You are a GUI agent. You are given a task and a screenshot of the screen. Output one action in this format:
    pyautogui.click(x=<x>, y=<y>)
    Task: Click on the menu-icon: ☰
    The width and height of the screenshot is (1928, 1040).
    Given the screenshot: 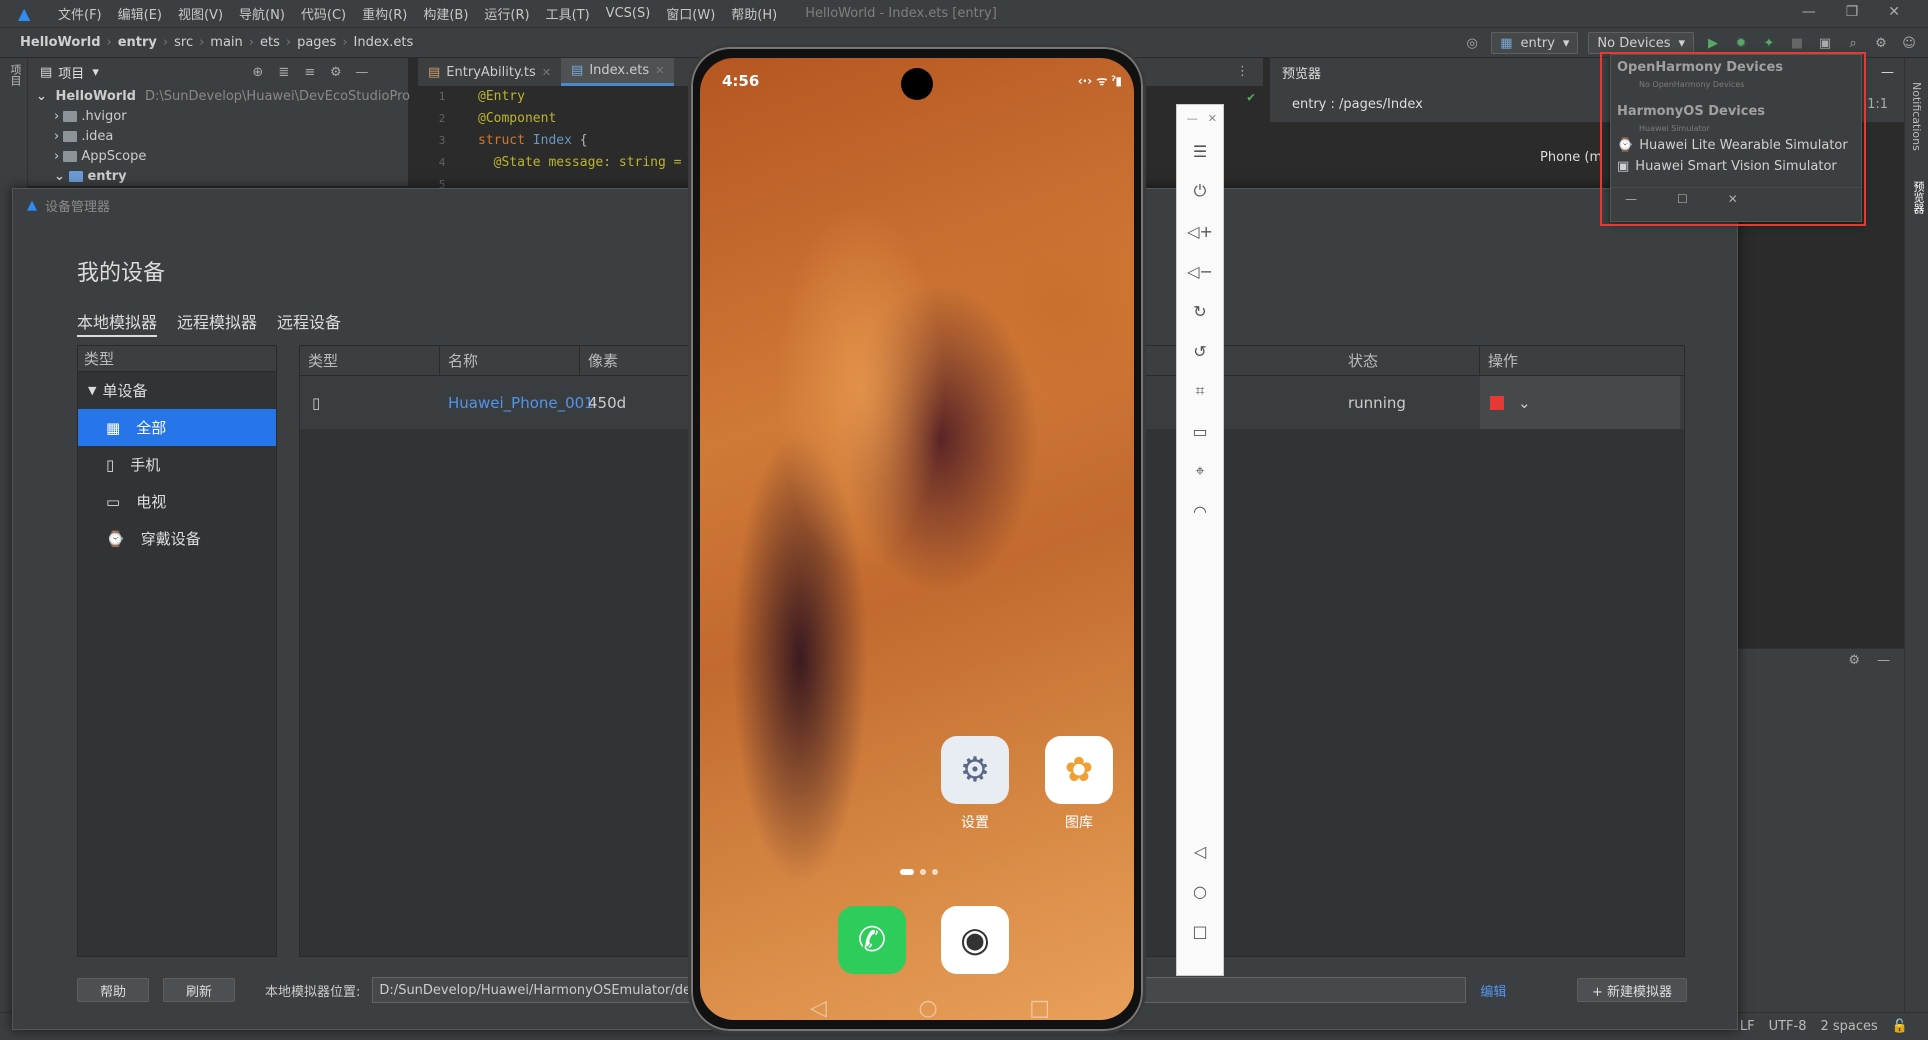 What is the action you would take?
    pyautogui.click(x=1200, y=151)
    